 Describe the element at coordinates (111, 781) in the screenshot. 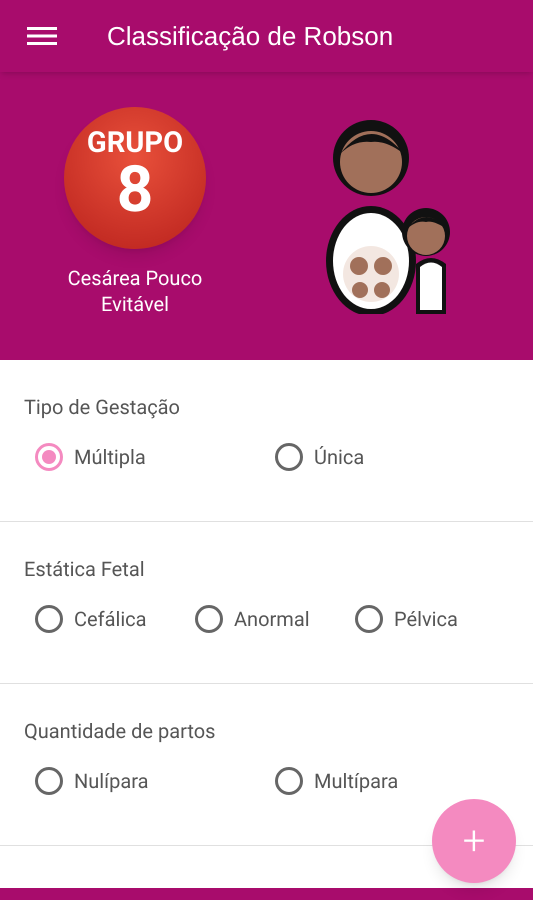

I see `option-label: Nulípara` at that location.